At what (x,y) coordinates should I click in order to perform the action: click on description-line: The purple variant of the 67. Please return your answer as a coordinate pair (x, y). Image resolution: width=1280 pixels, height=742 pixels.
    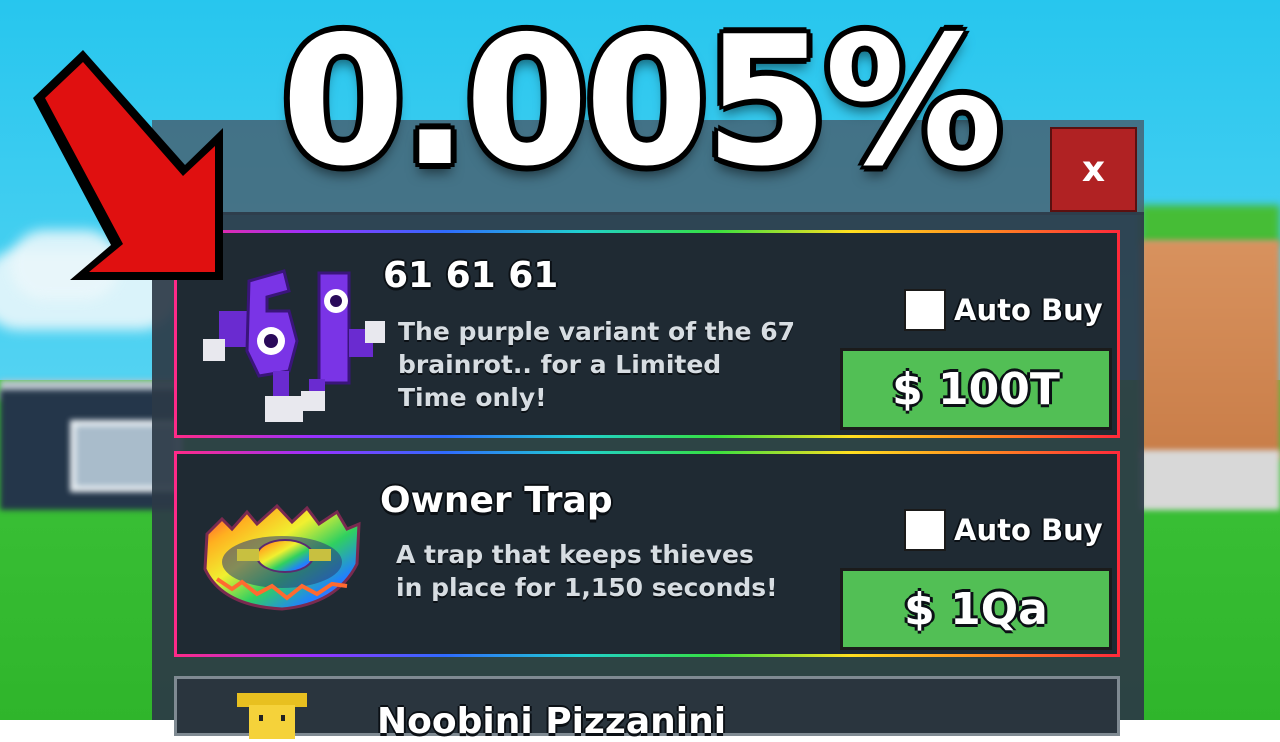
    Looking at the image, I should click on (596, 331).